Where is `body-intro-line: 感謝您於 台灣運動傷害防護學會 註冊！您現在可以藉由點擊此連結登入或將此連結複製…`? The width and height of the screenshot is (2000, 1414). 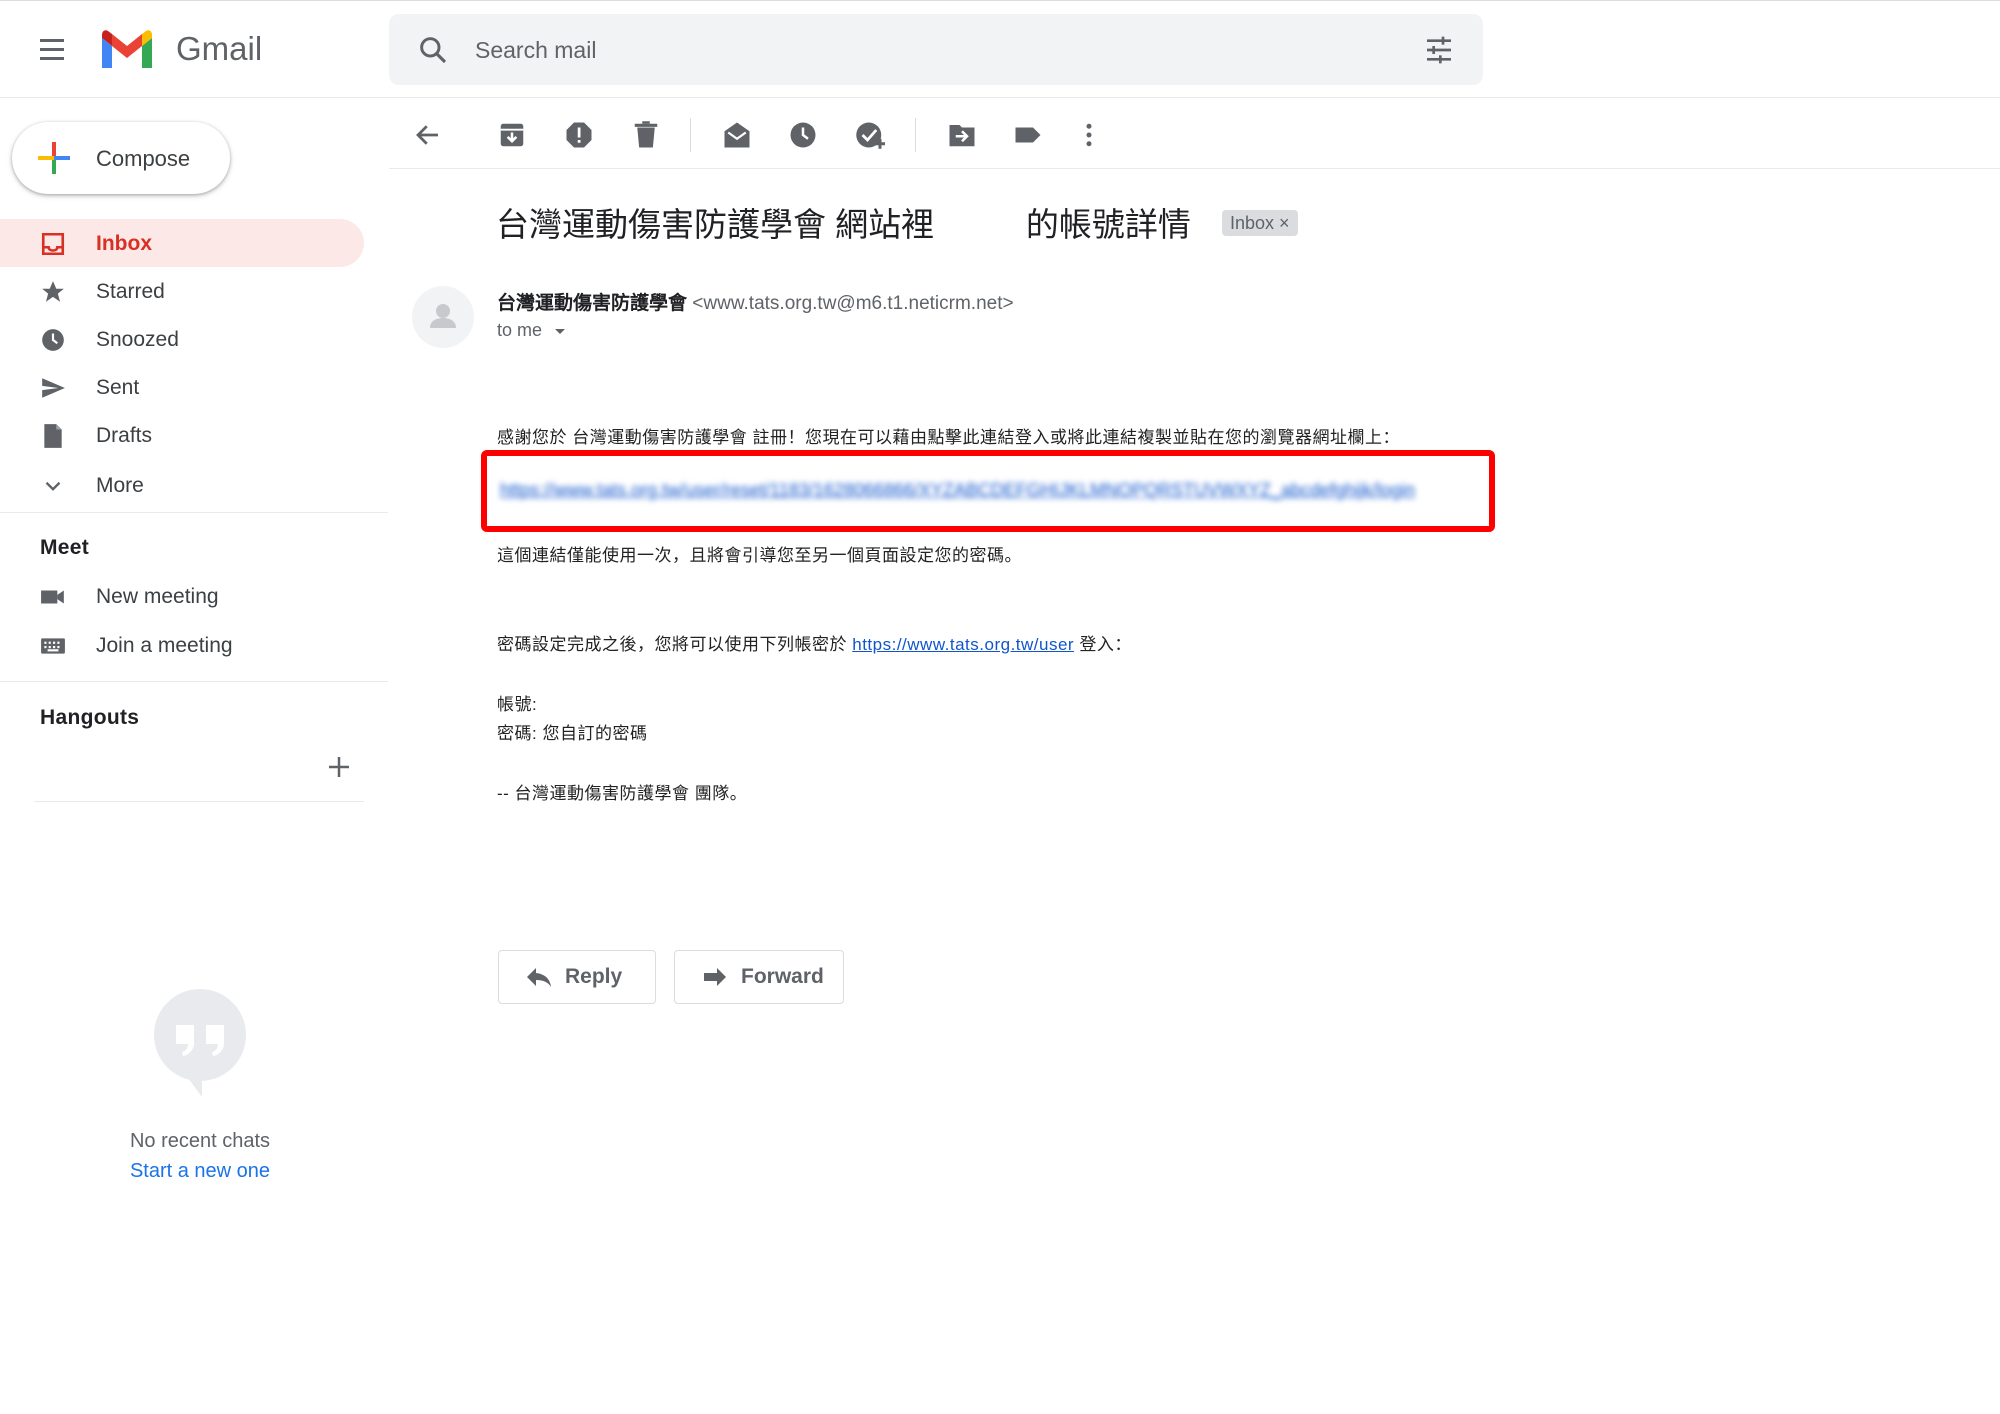 body-intro-line: 感謝您於 台灣運動傷害防護學會 註冊！您現在可以藉由點擊此連結登入或將此連結複製… is located at coordinates (948, 437).